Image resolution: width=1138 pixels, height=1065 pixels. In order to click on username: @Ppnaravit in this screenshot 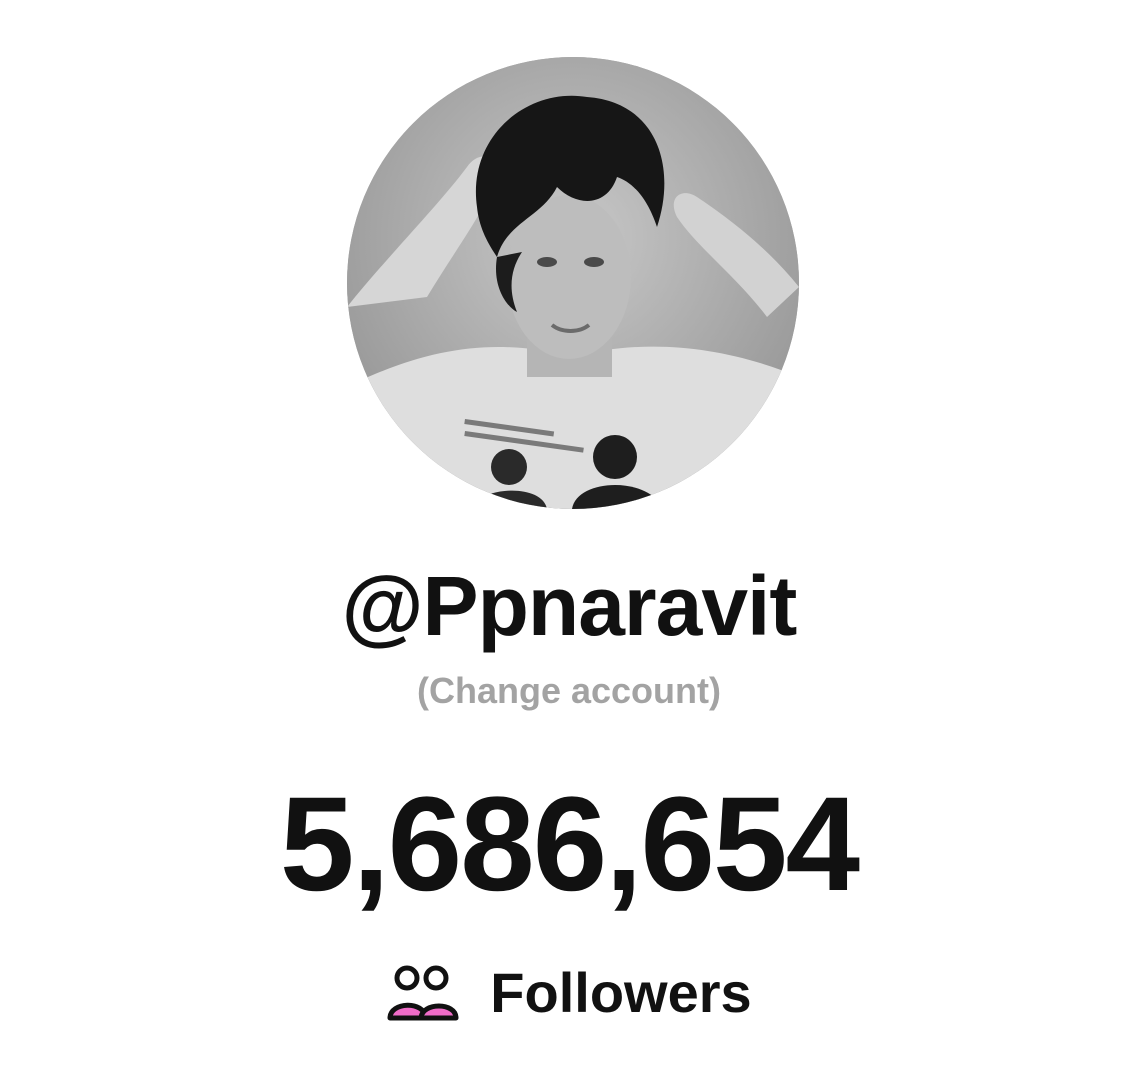, I will do `click(569, 606)`.